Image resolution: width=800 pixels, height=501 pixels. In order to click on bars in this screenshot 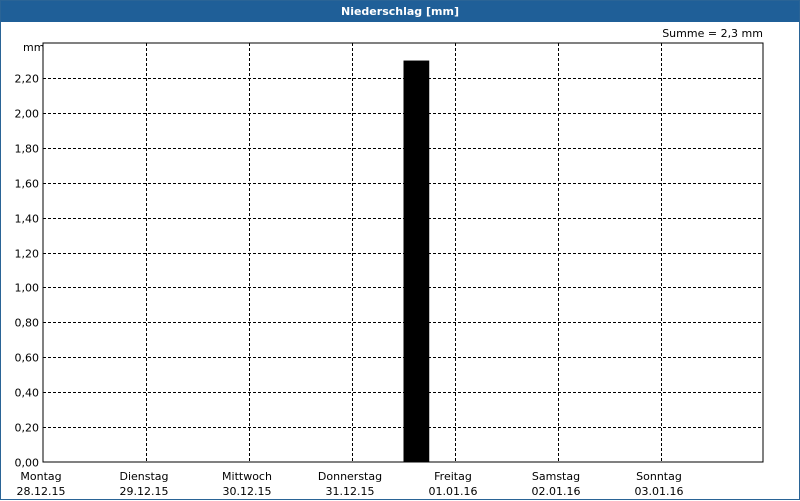, I will do `click(416, 261)`.